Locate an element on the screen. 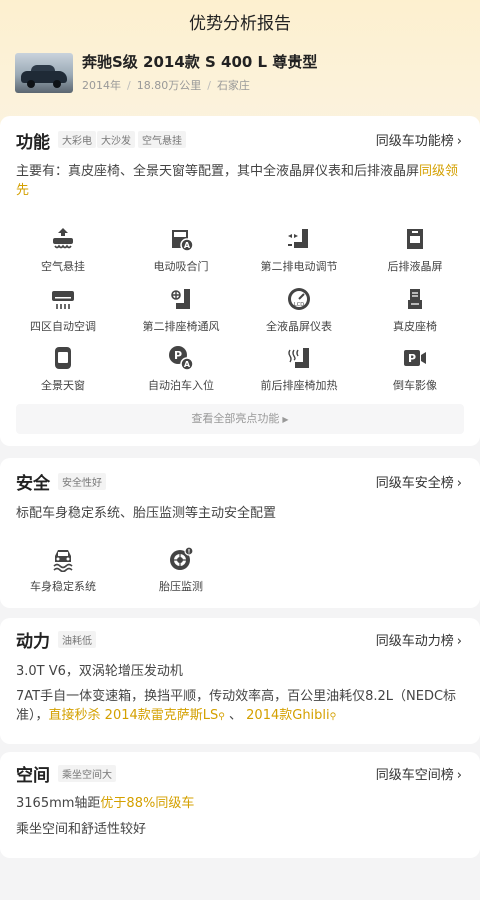 This screenshot has width=480, height=900. safety-stability-control: 车身稳定系统 is located at coordinates (63, 570).